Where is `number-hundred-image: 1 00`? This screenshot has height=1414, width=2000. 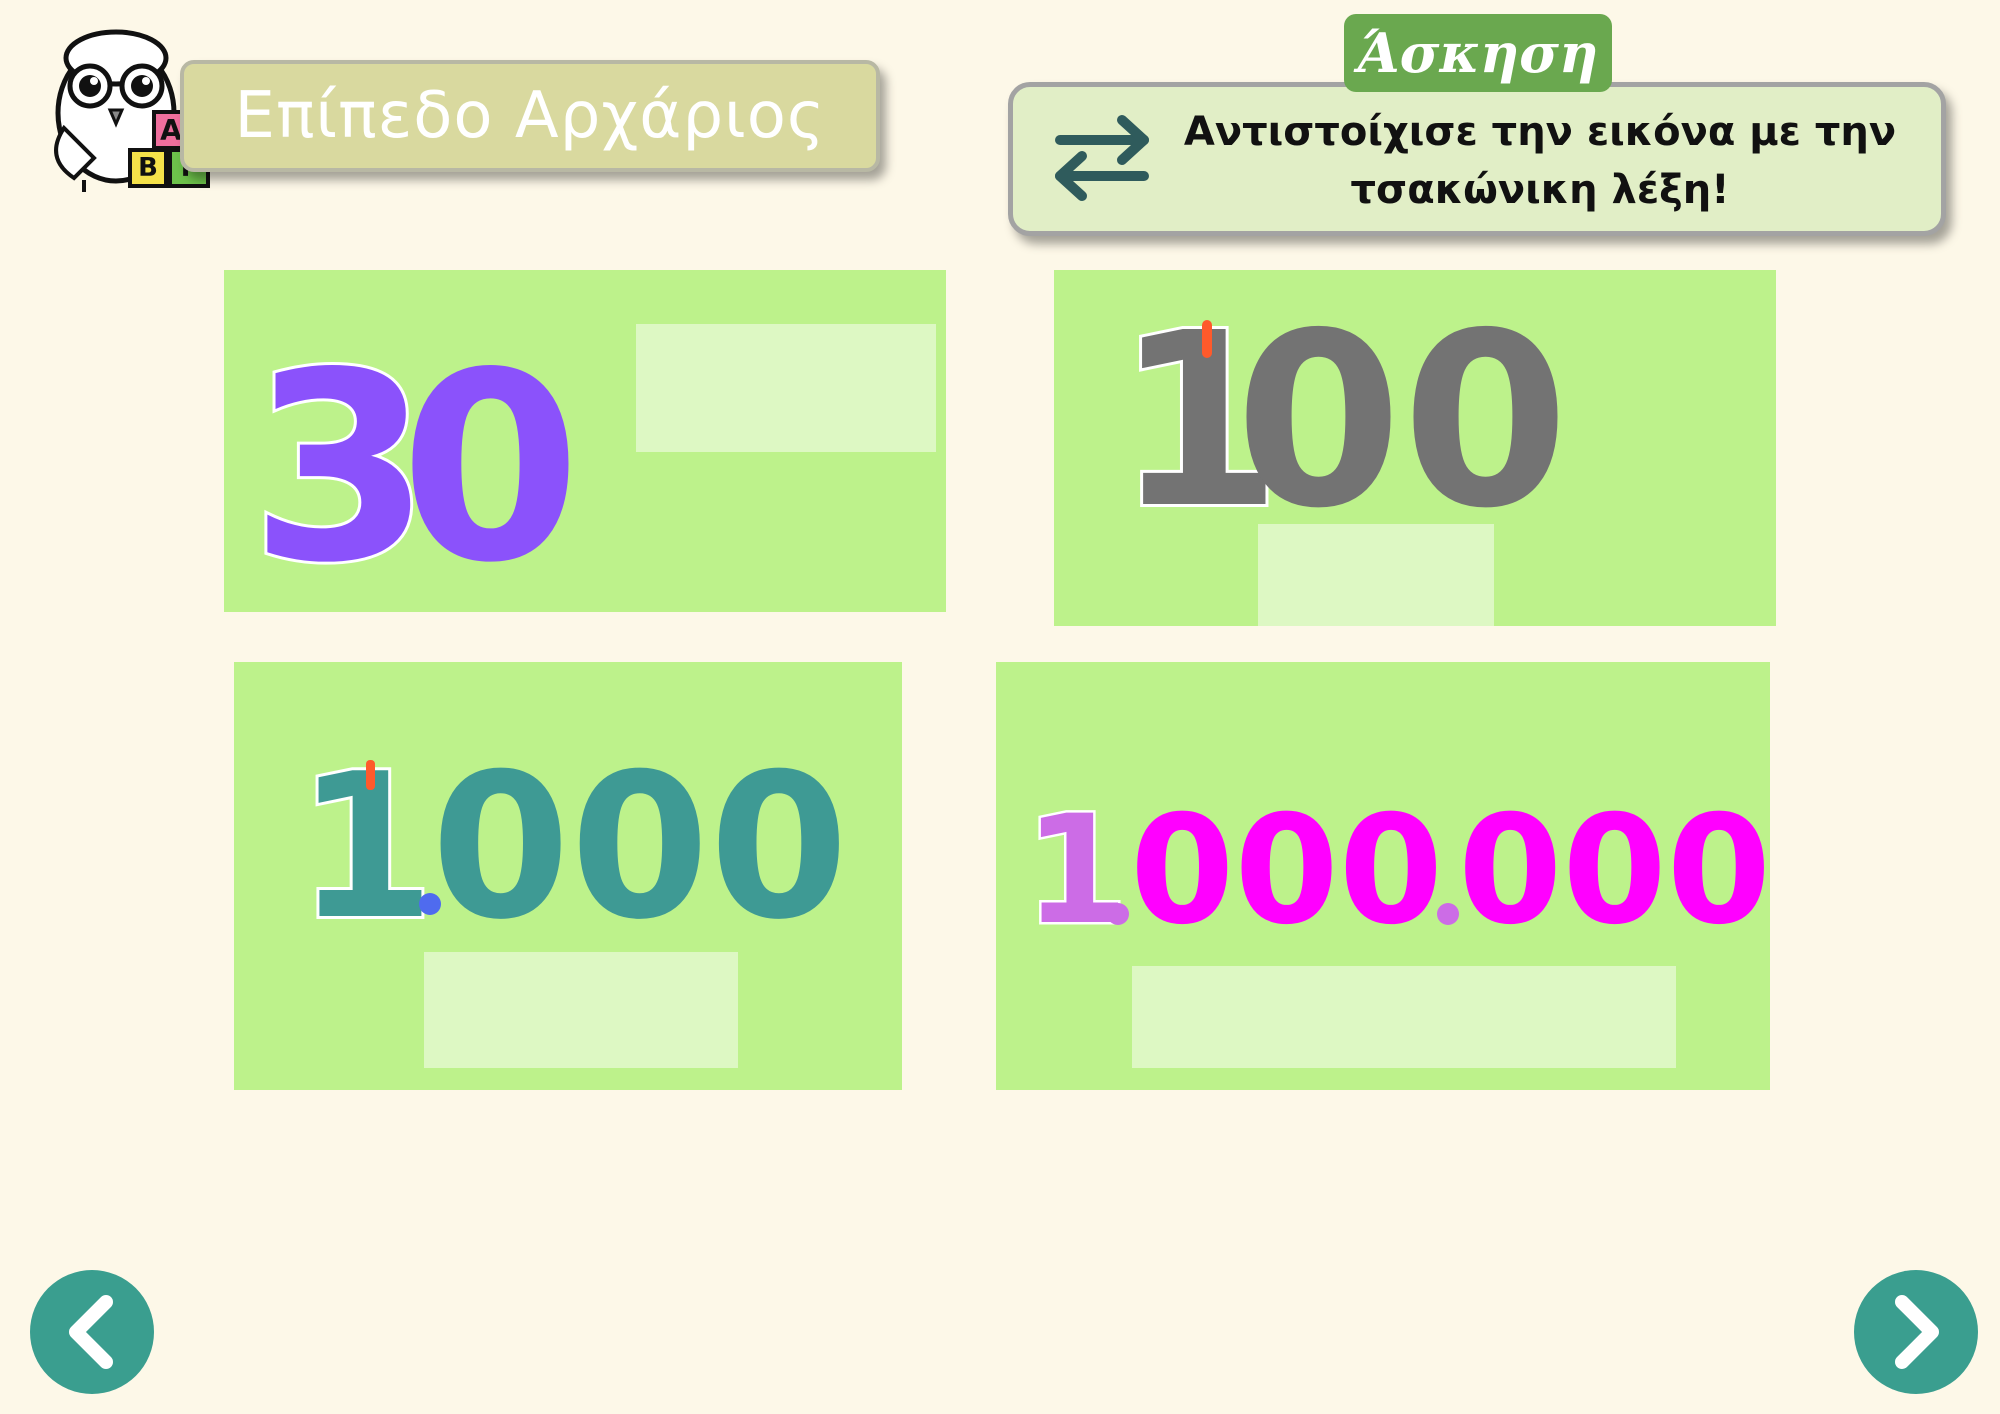
number-hundred-image: 1 00 is located at coordinates (1350, 405).